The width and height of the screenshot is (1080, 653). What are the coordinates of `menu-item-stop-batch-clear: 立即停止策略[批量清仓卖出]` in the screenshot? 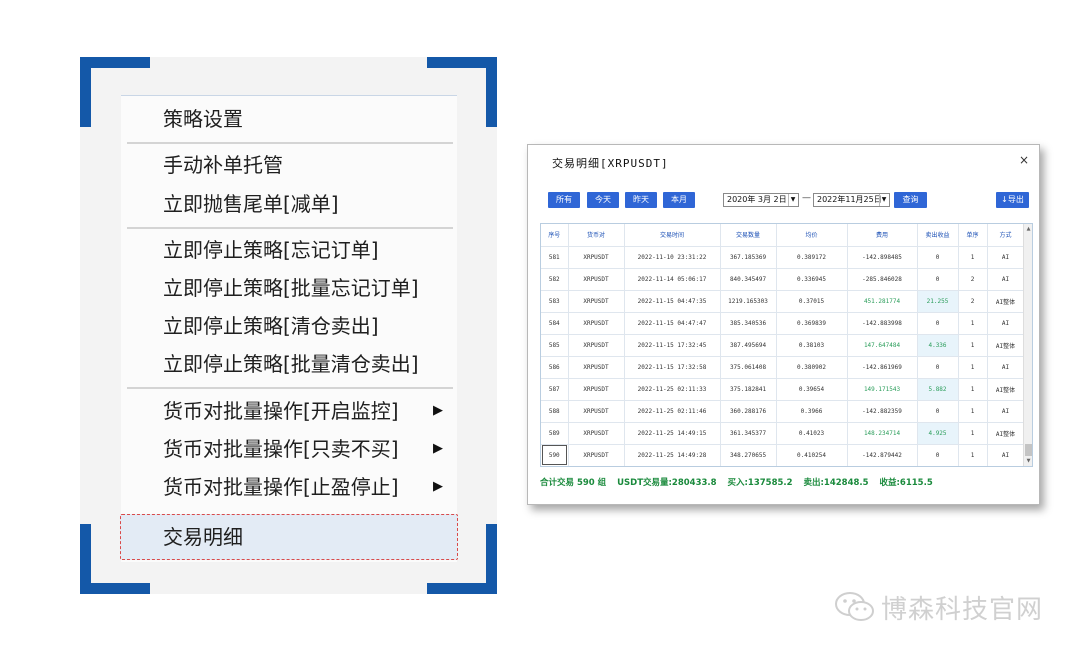 It's located at (289, 364).